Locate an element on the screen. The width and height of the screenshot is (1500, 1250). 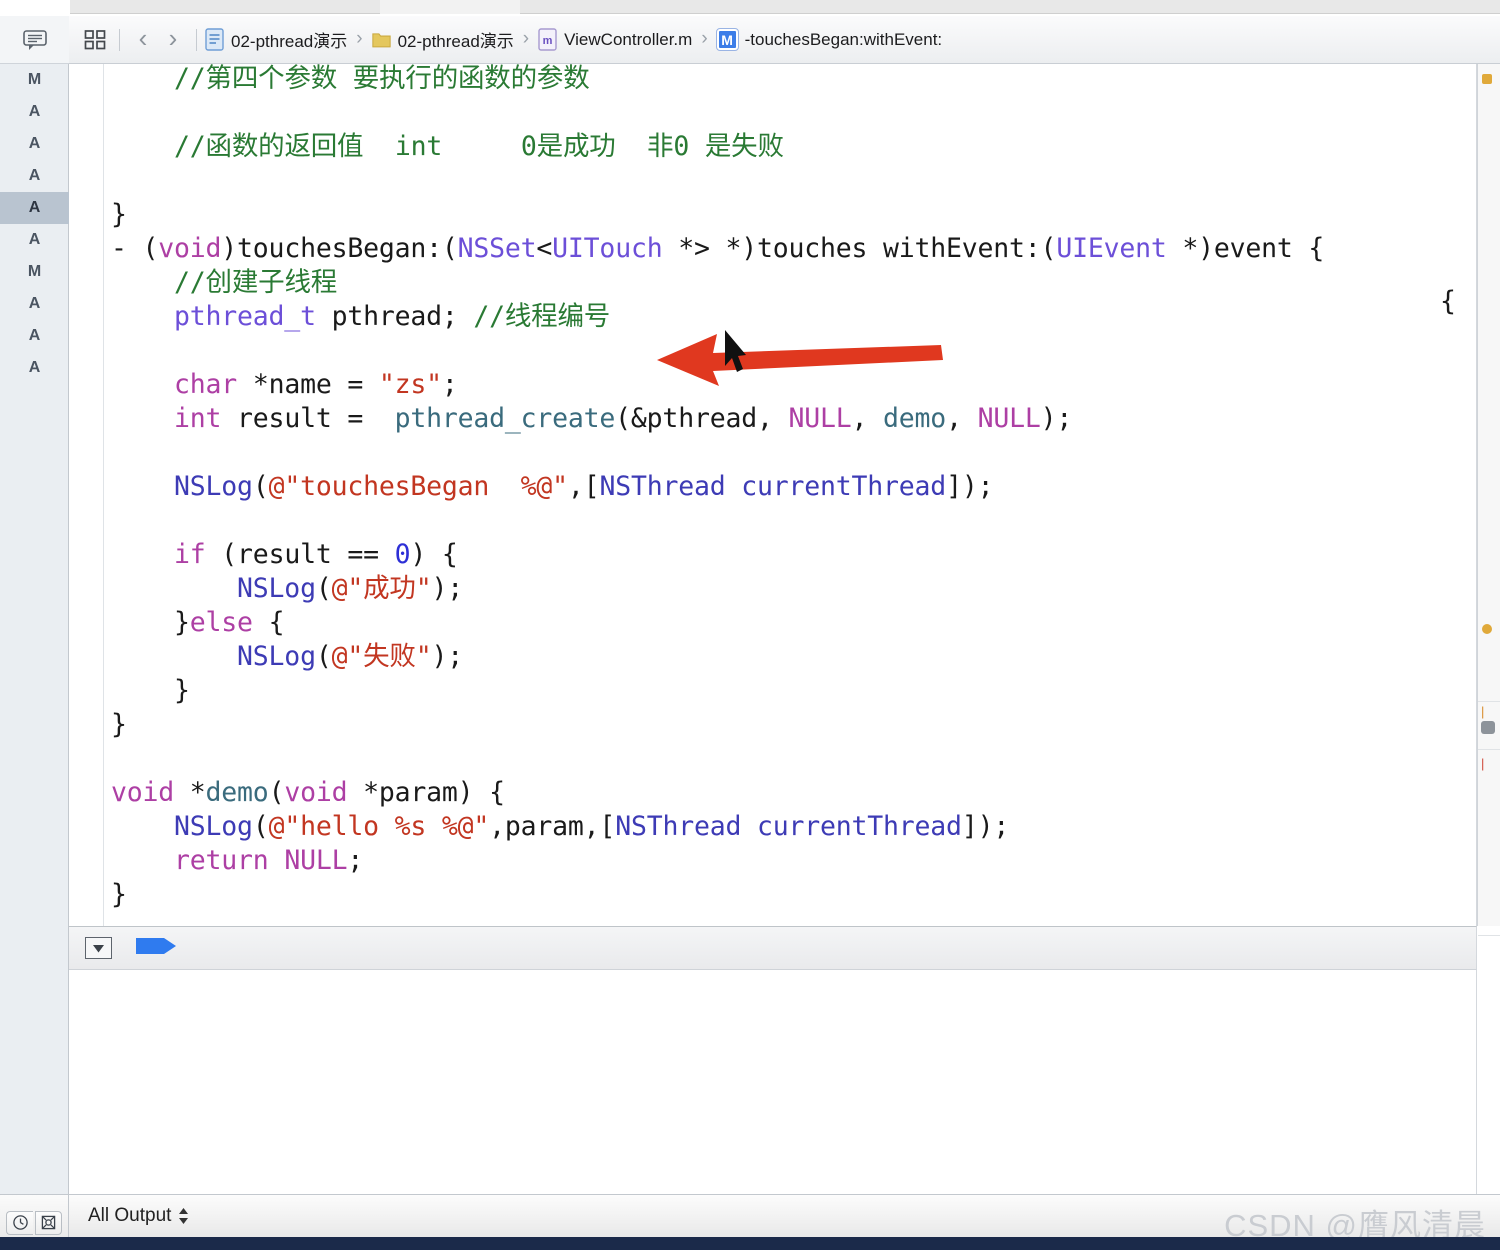
history-button is located at coordinates (19, 1222).